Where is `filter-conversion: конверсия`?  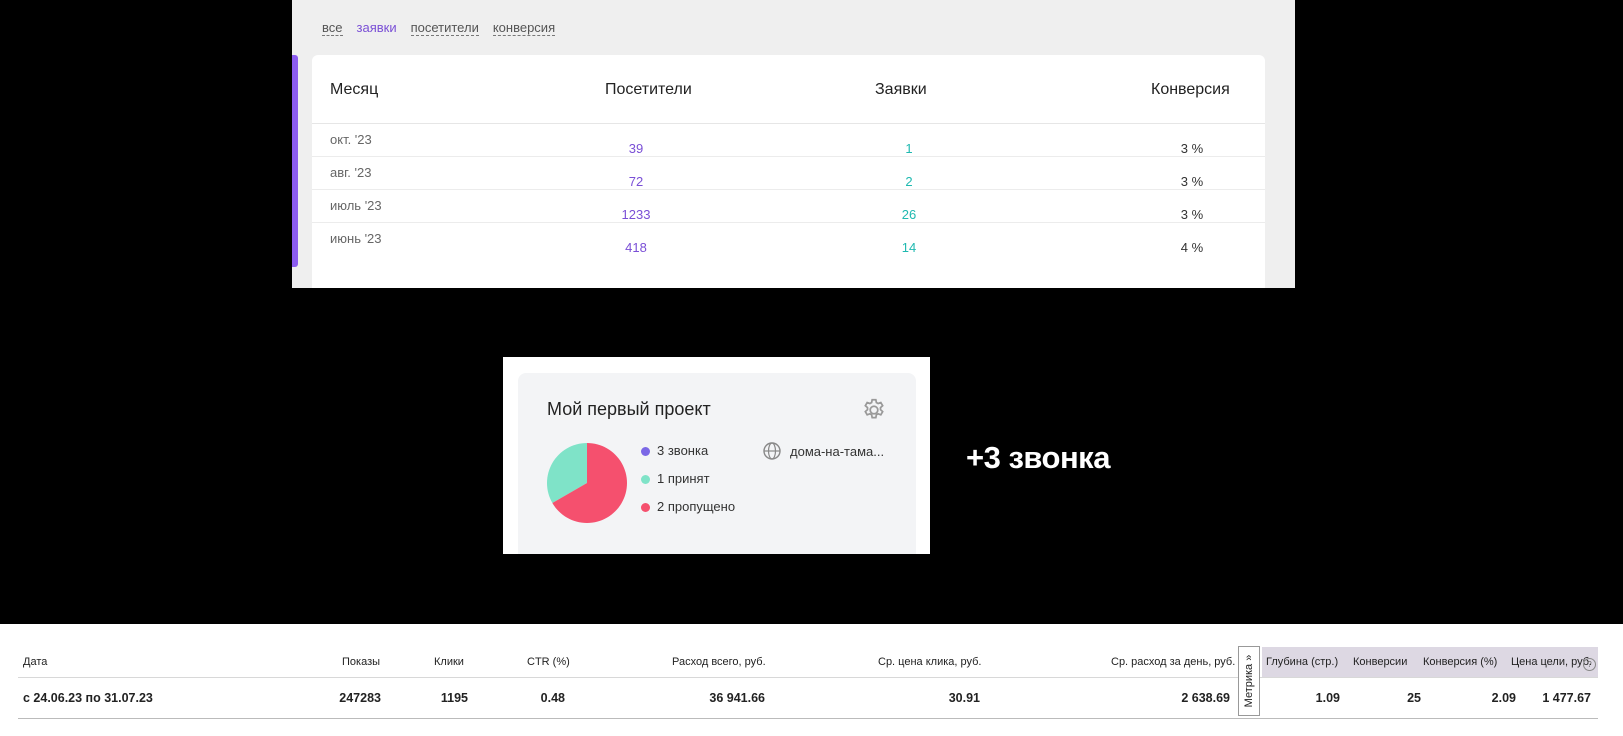
filter-conversion: конверсия is located at coordinates (524, 28).